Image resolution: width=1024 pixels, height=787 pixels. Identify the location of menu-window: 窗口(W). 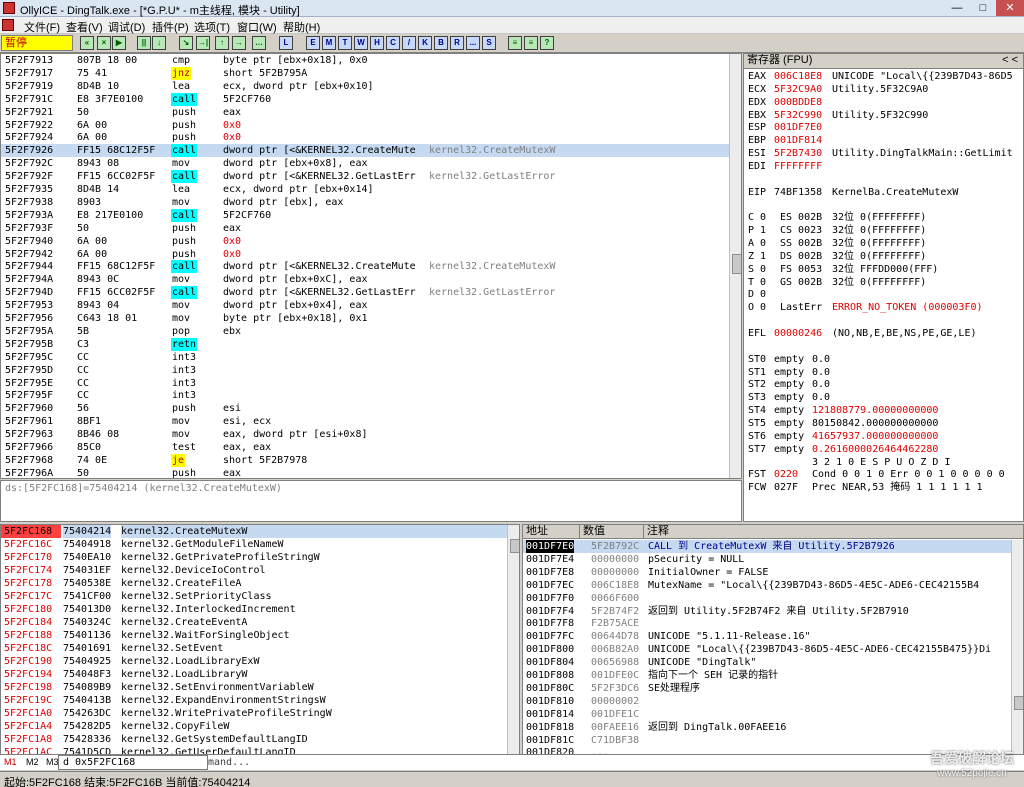
(257, 27).